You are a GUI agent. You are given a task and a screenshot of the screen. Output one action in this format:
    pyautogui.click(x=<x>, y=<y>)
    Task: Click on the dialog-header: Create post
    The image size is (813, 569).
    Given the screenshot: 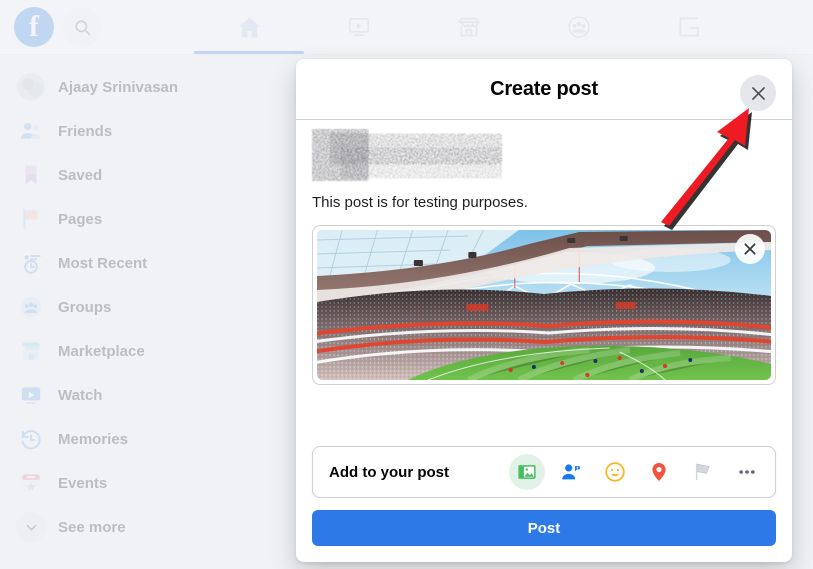 What is the action you would take?
    pyautogui.click(x=544, y=89)
    